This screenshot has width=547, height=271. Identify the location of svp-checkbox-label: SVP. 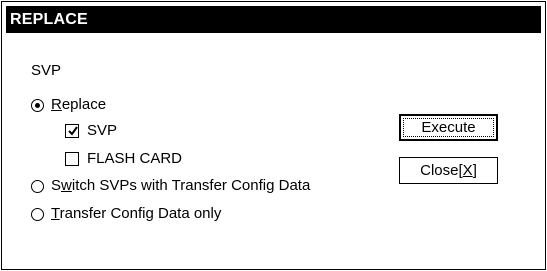
(102, 130).